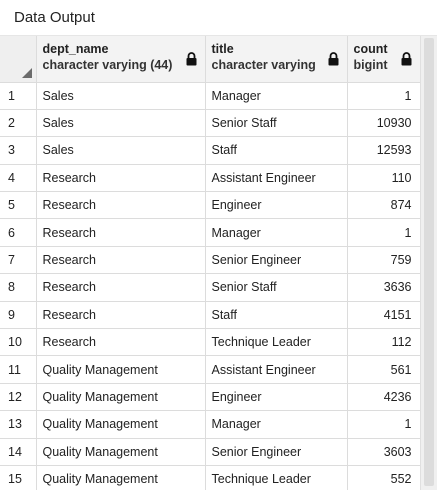  Describe the element at coordinates (384, 150) in the screenshot. I see `cell-count: 12593` at that location.